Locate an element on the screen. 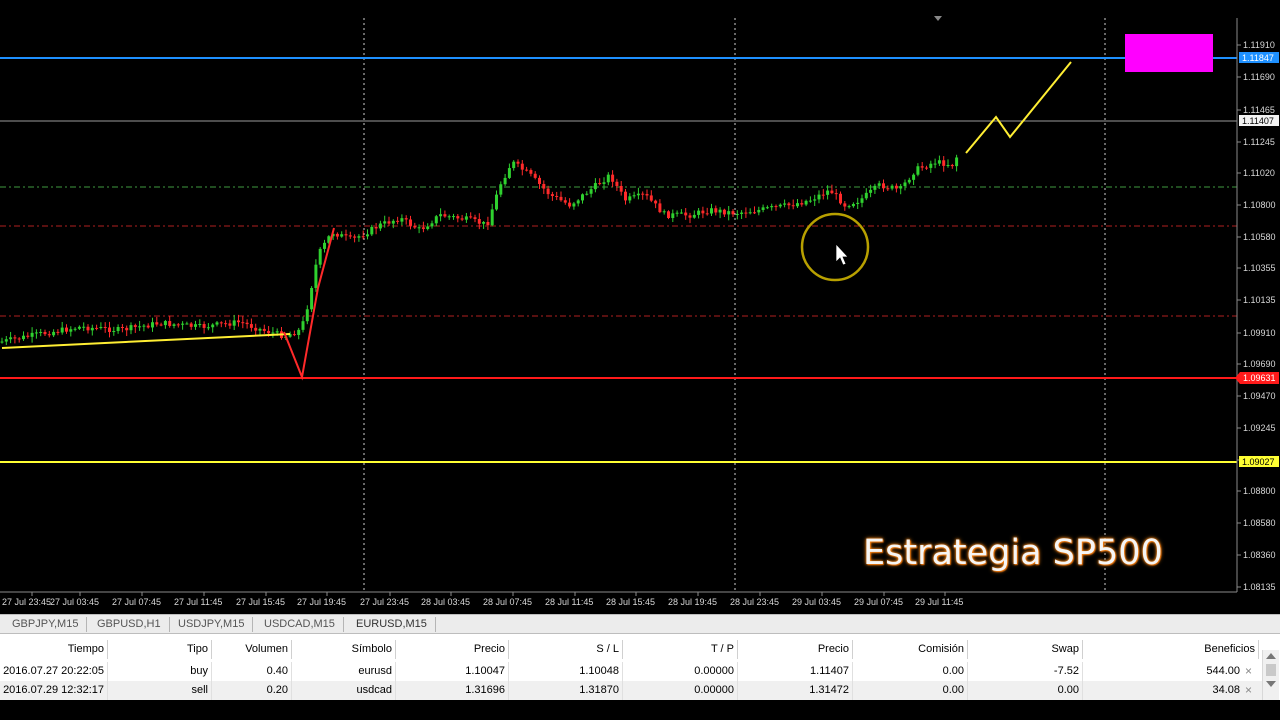 The width and height of the screenshot is (1280, 720). trend-line-yellow is located at coordinates (146, 341).